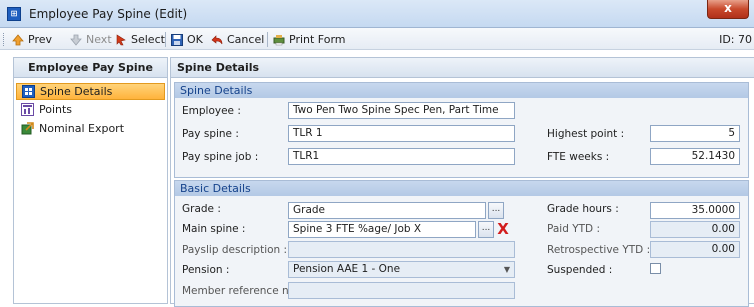  Describe the element at coordinates (580, 270) in the screenshot. I see `suspended-label: Suspended :` at that location.